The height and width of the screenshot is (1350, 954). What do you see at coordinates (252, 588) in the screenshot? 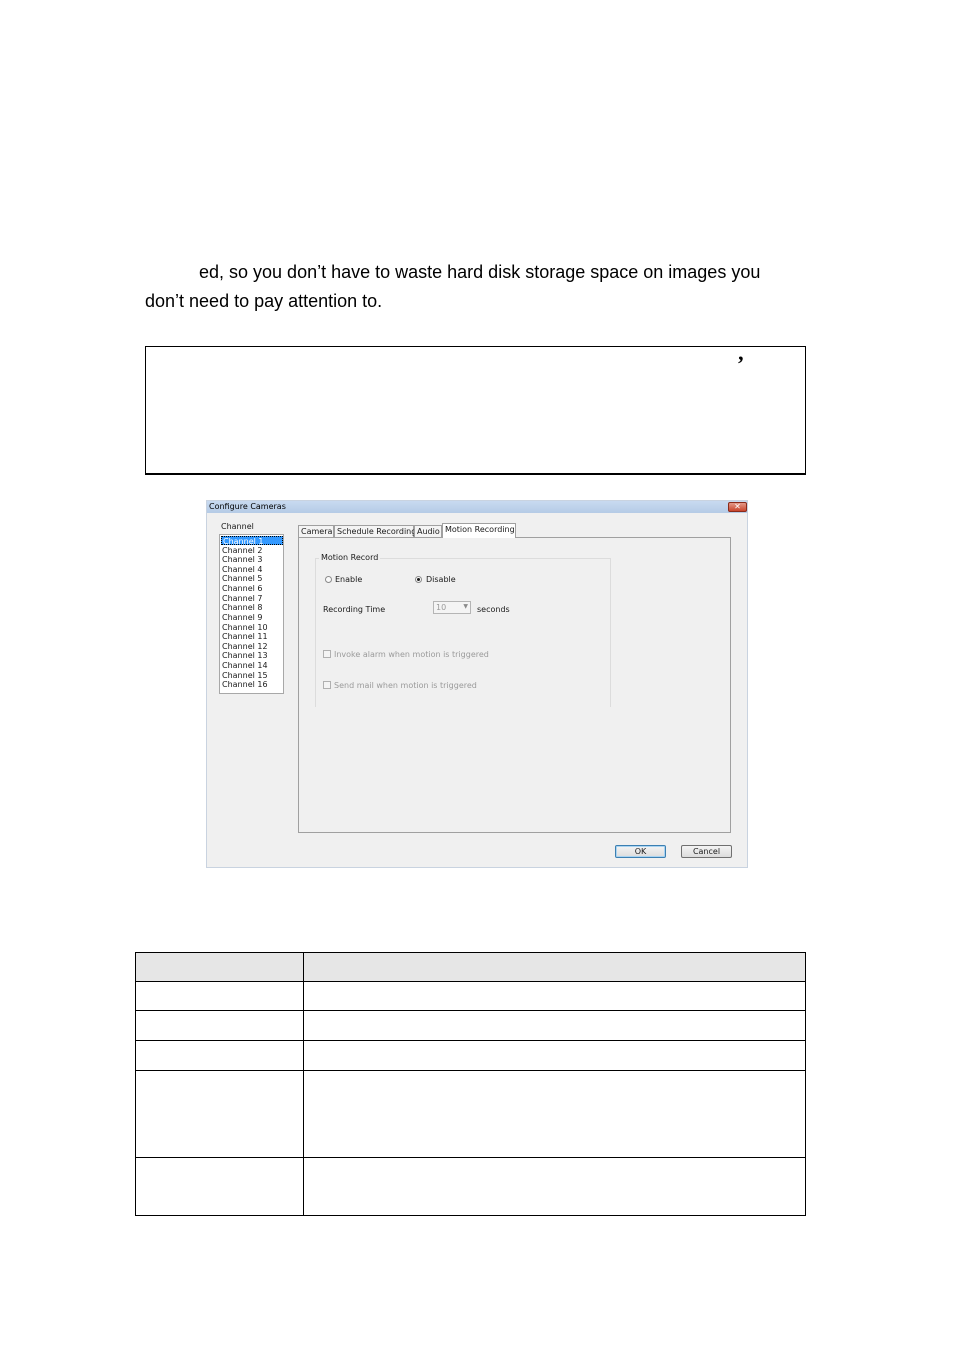
I see `channel-item: Channel 6` at bounding box center [252, 588].